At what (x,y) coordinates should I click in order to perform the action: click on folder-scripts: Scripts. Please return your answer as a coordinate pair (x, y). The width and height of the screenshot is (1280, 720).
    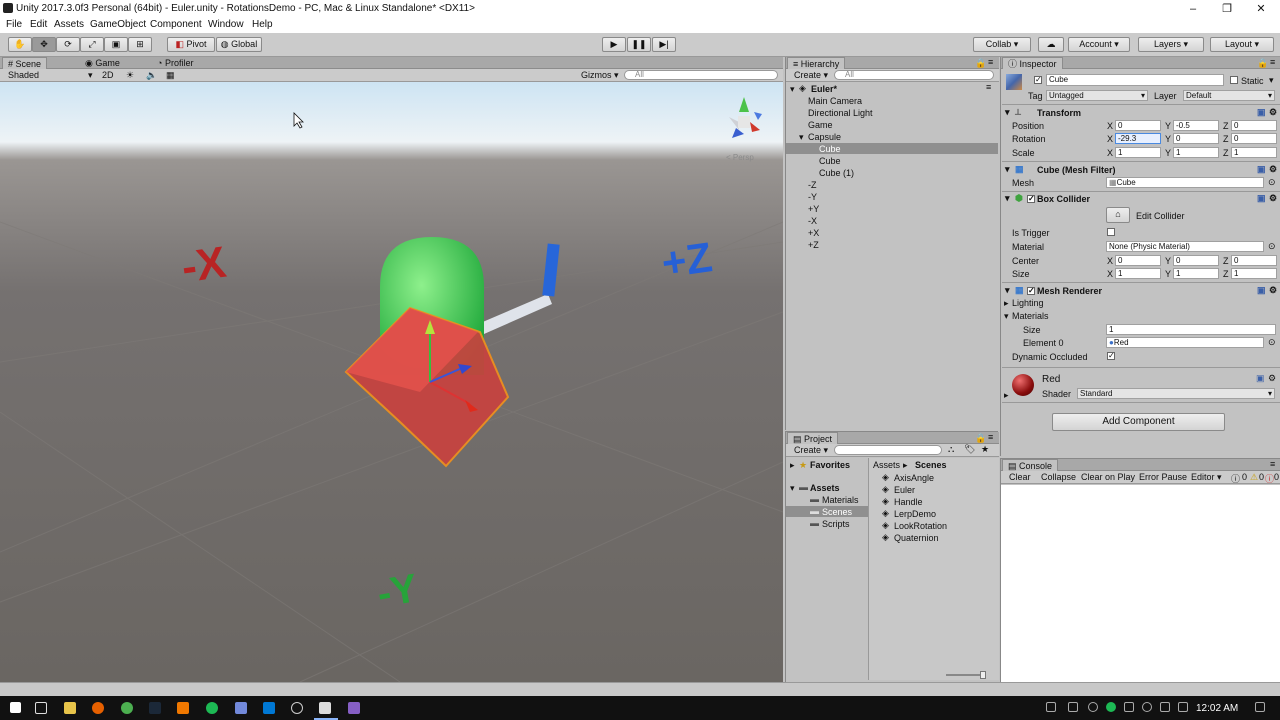
    Looking at the image, I should click on (836, 524).